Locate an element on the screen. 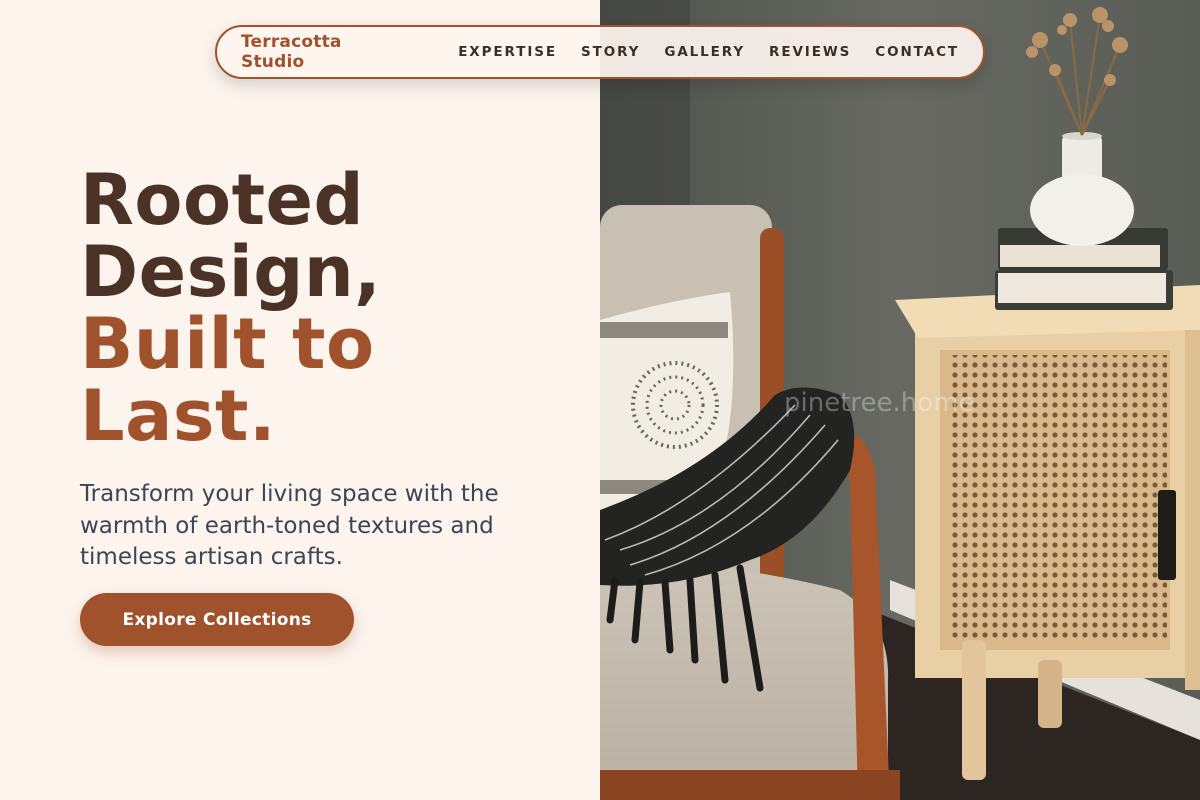 The width and height of the screenshot is (1200, 800). hero-title-accent-line-1: Built to is located at coordinates (227, 344).